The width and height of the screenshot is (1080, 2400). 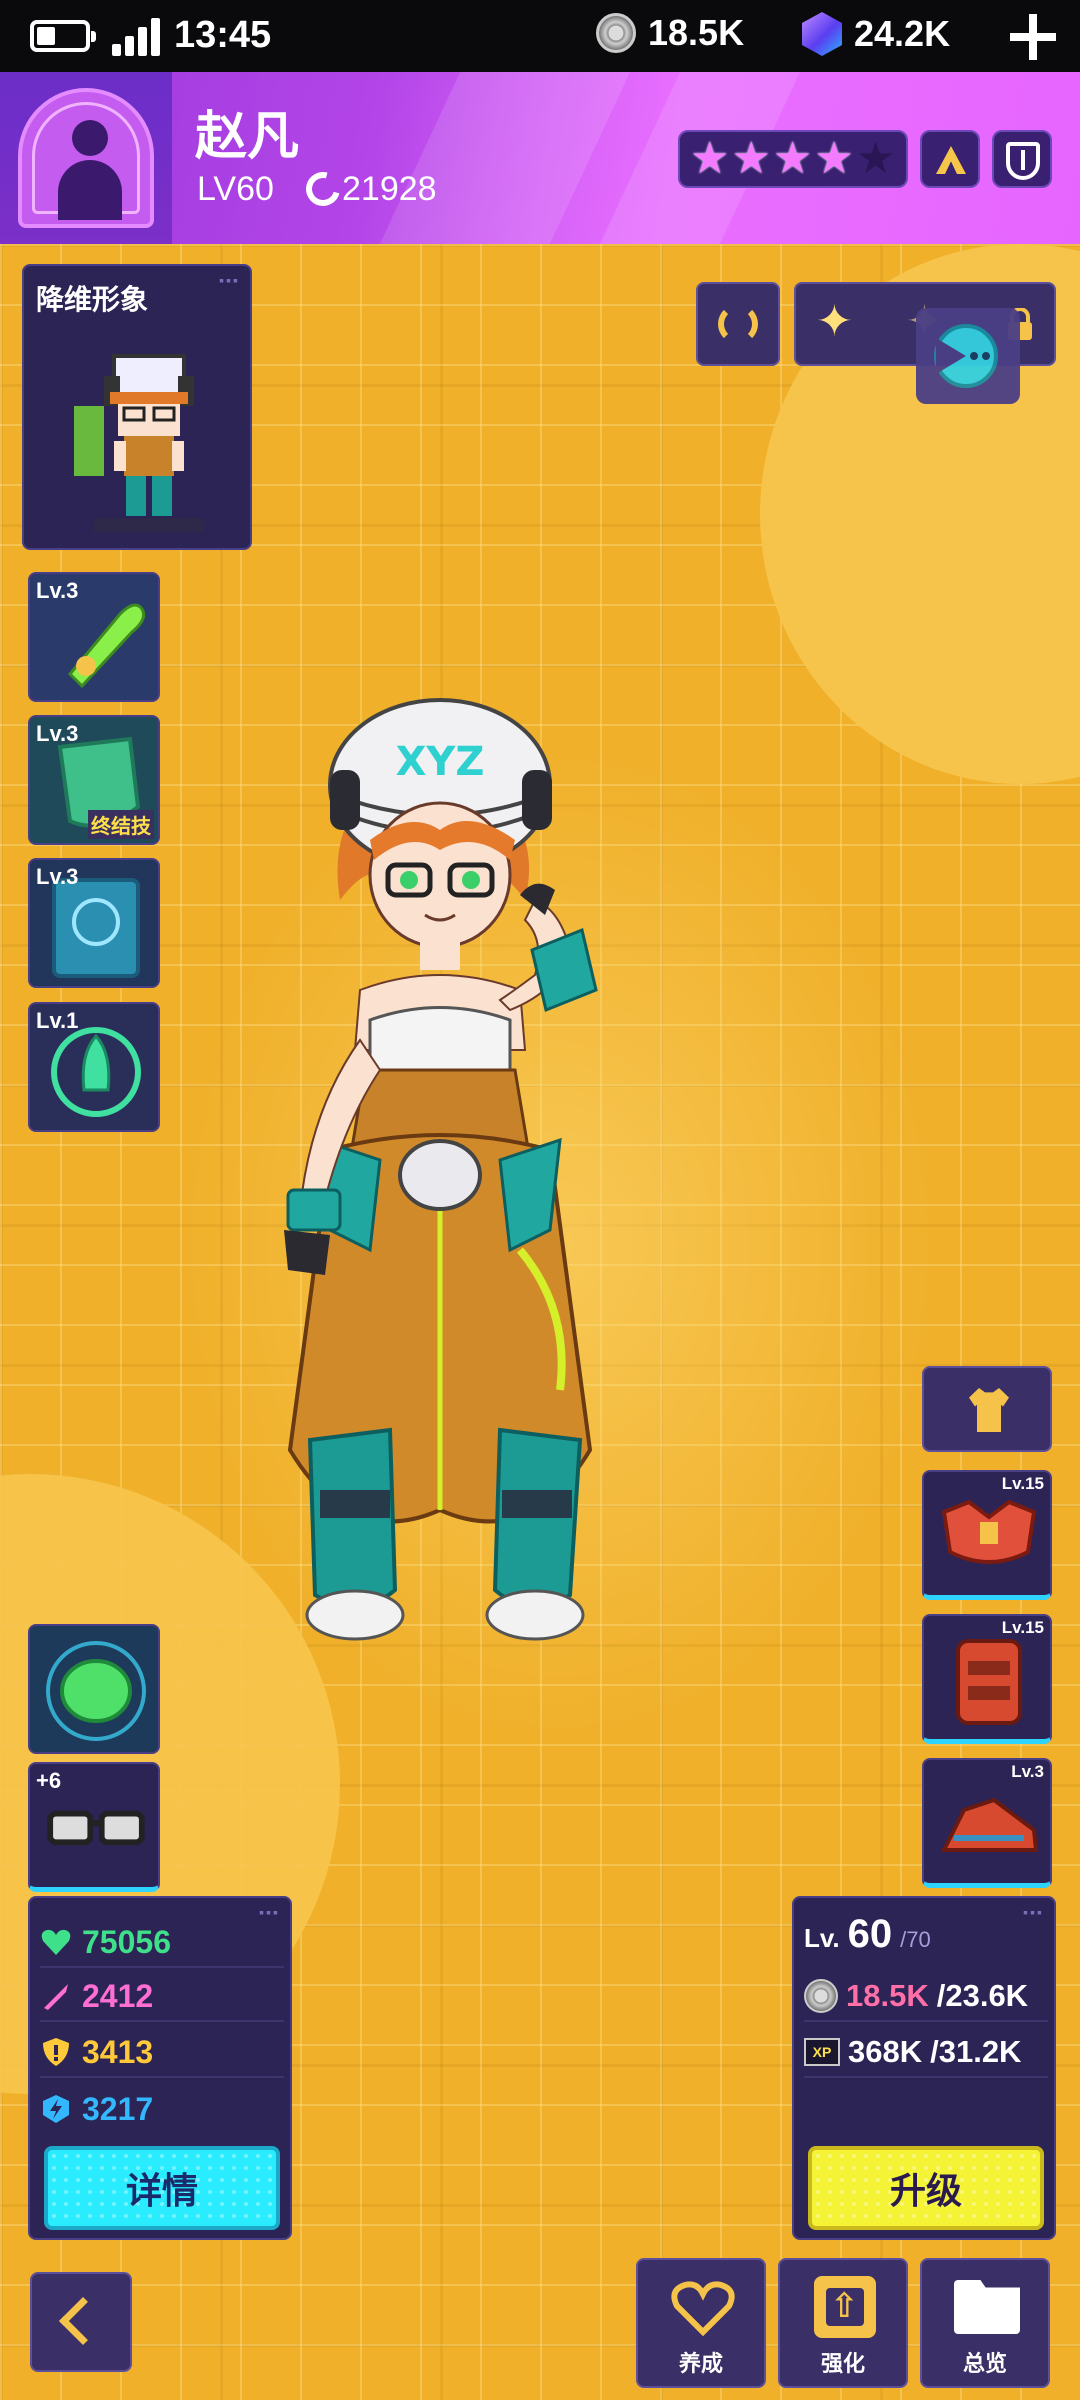 I want to click on avatar-silhouette-icon, so click(x=90, y=138).